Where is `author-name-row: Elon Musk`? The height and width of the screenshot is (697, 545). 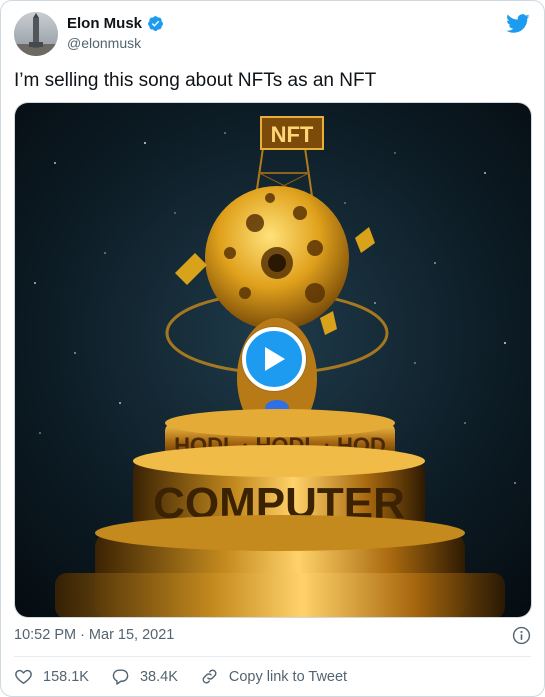 author-name-row: Elon Musk is located at coordinates (115, 23).